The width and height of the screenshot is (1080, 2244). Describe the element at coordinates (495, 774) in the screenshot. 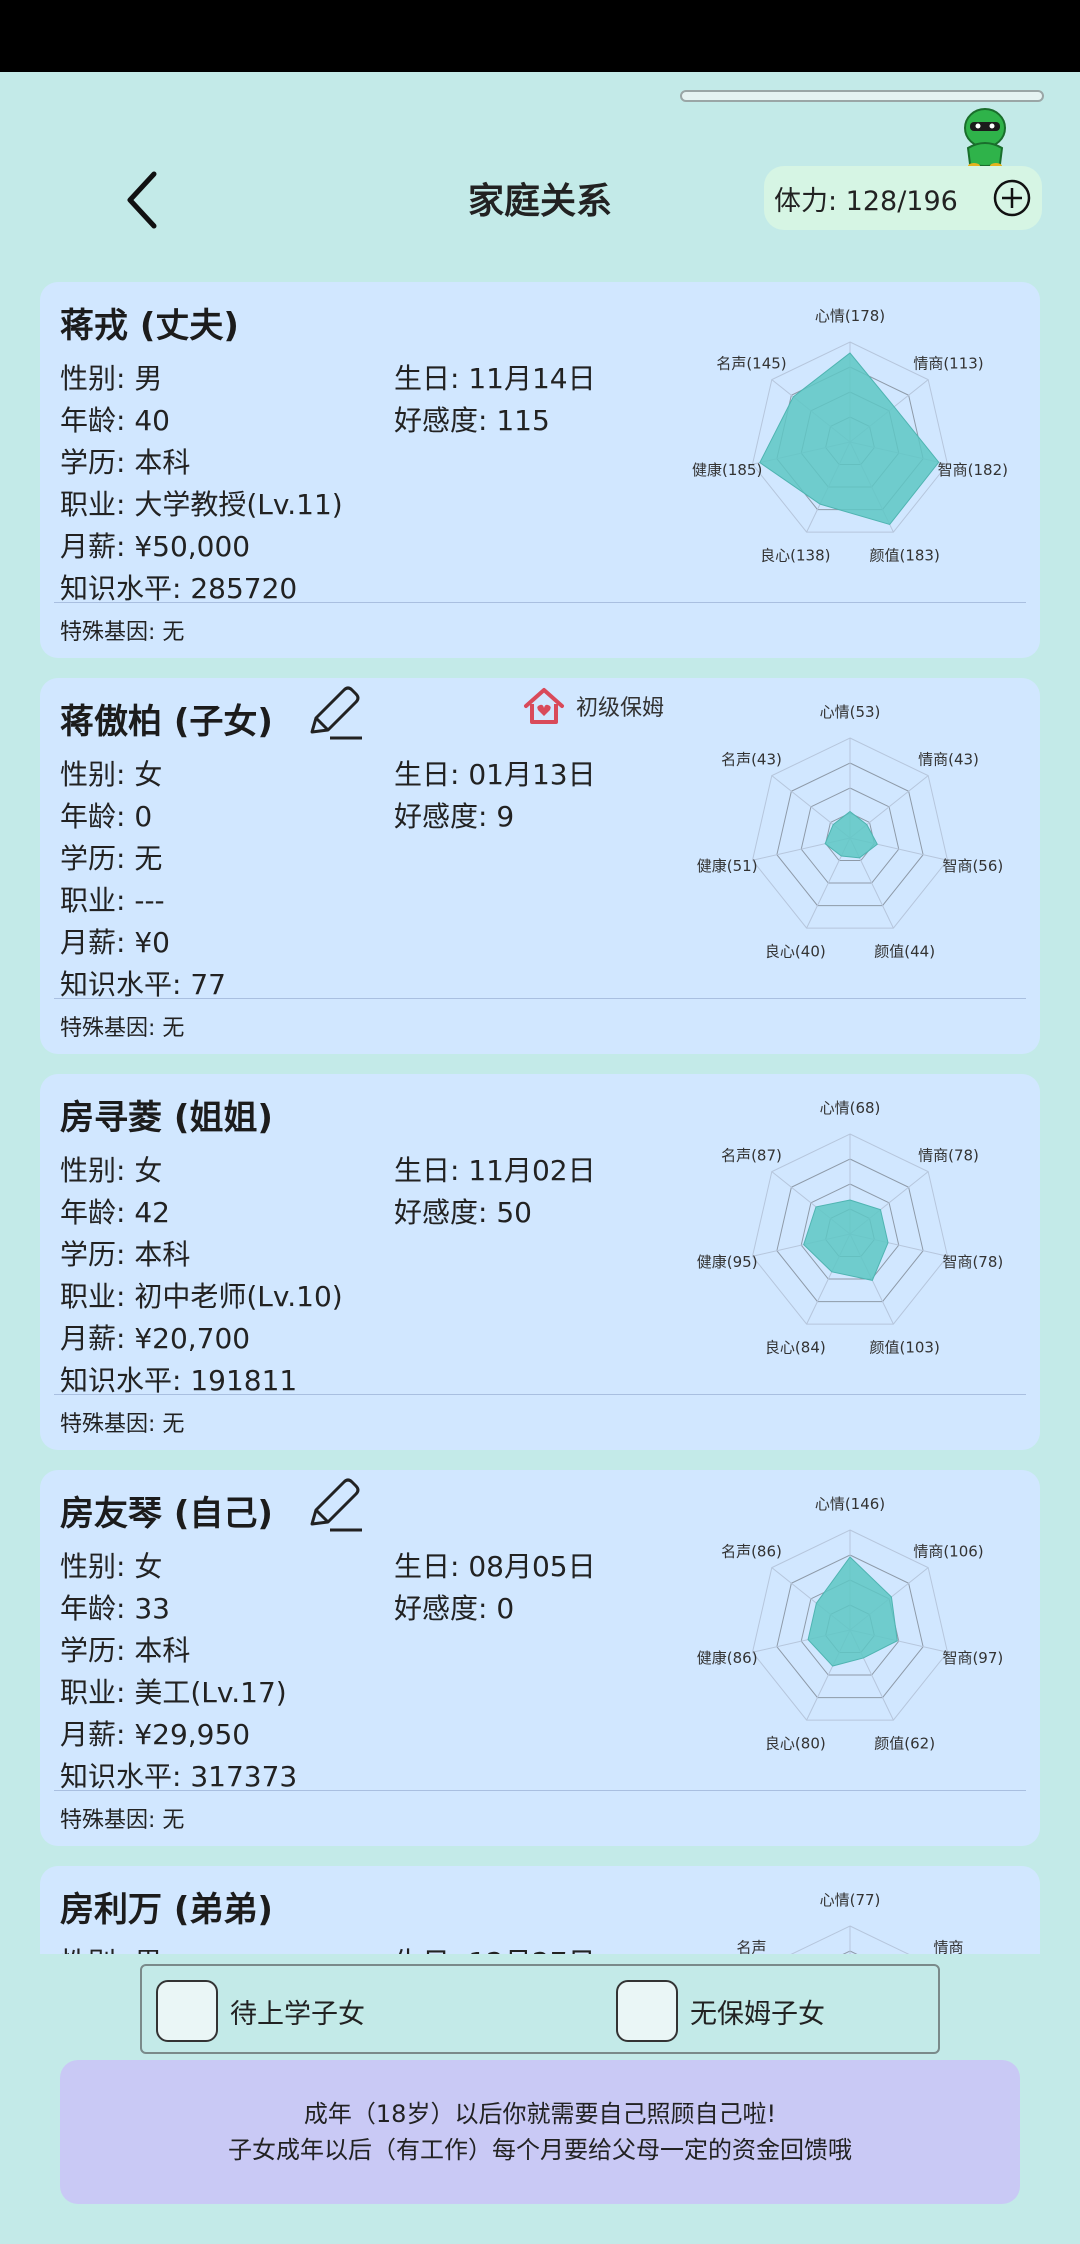

I see `member-birthday: 生日: 01月13日` at that location.